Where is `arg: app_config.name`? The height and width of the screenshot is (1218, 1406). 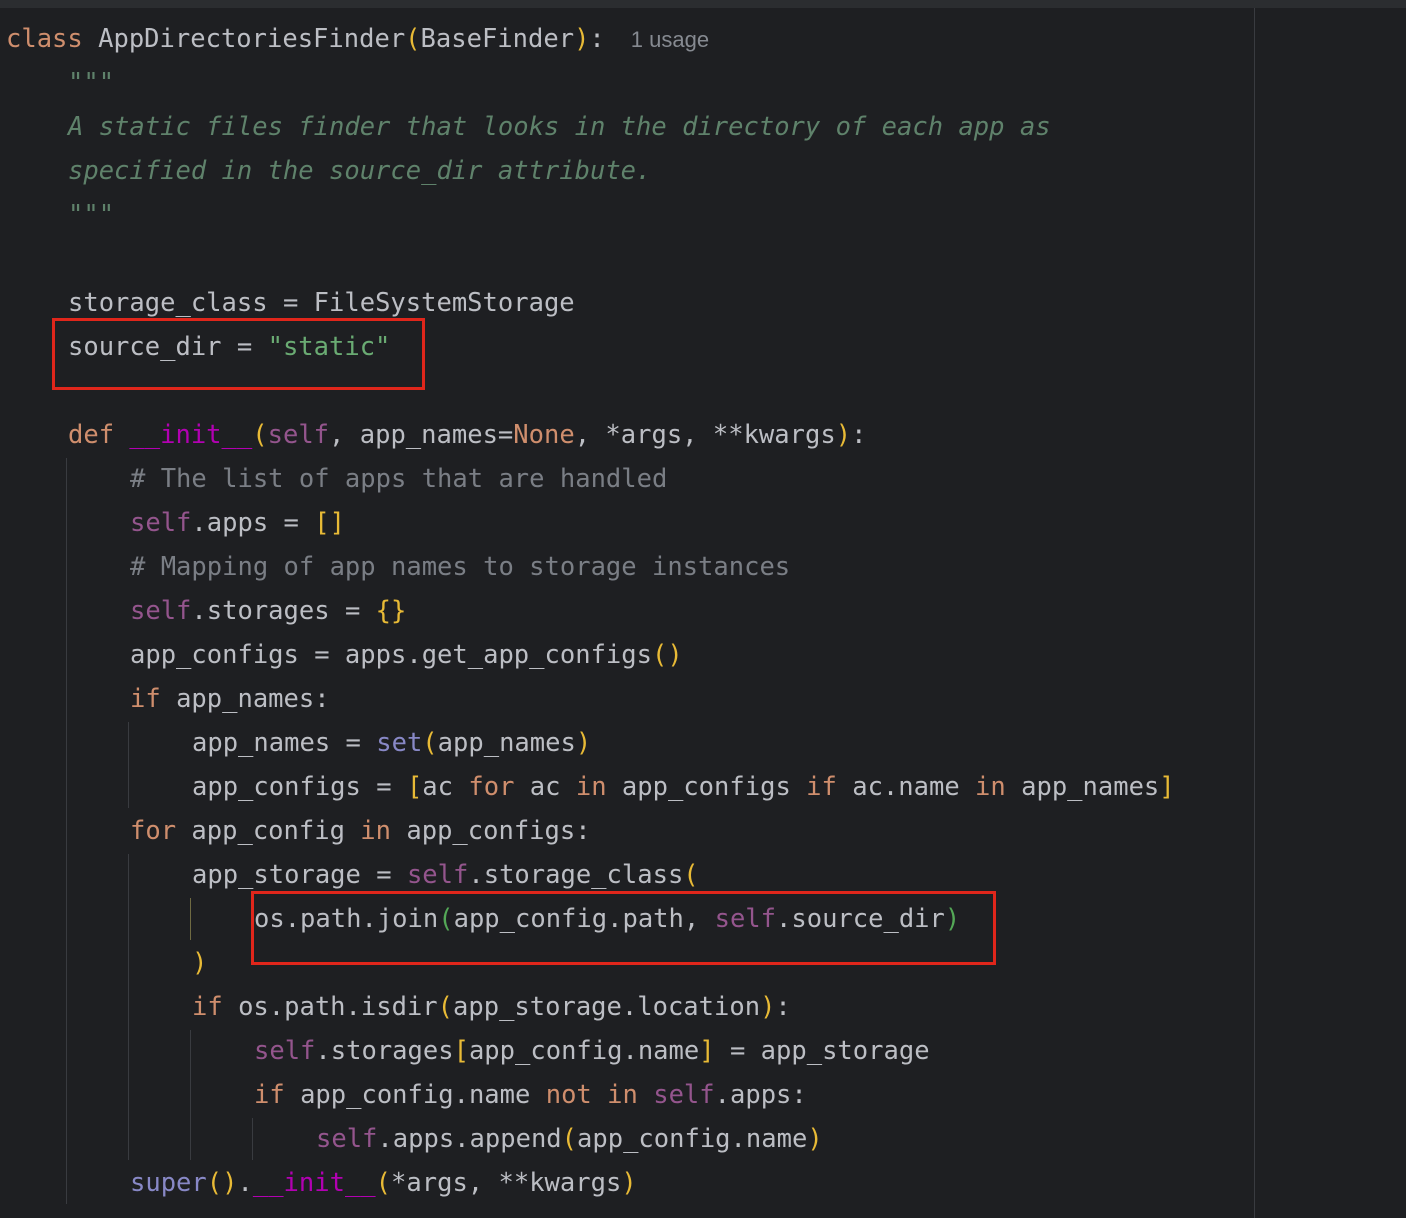
arg: app_config.name is located at coordinates (692, 1139).